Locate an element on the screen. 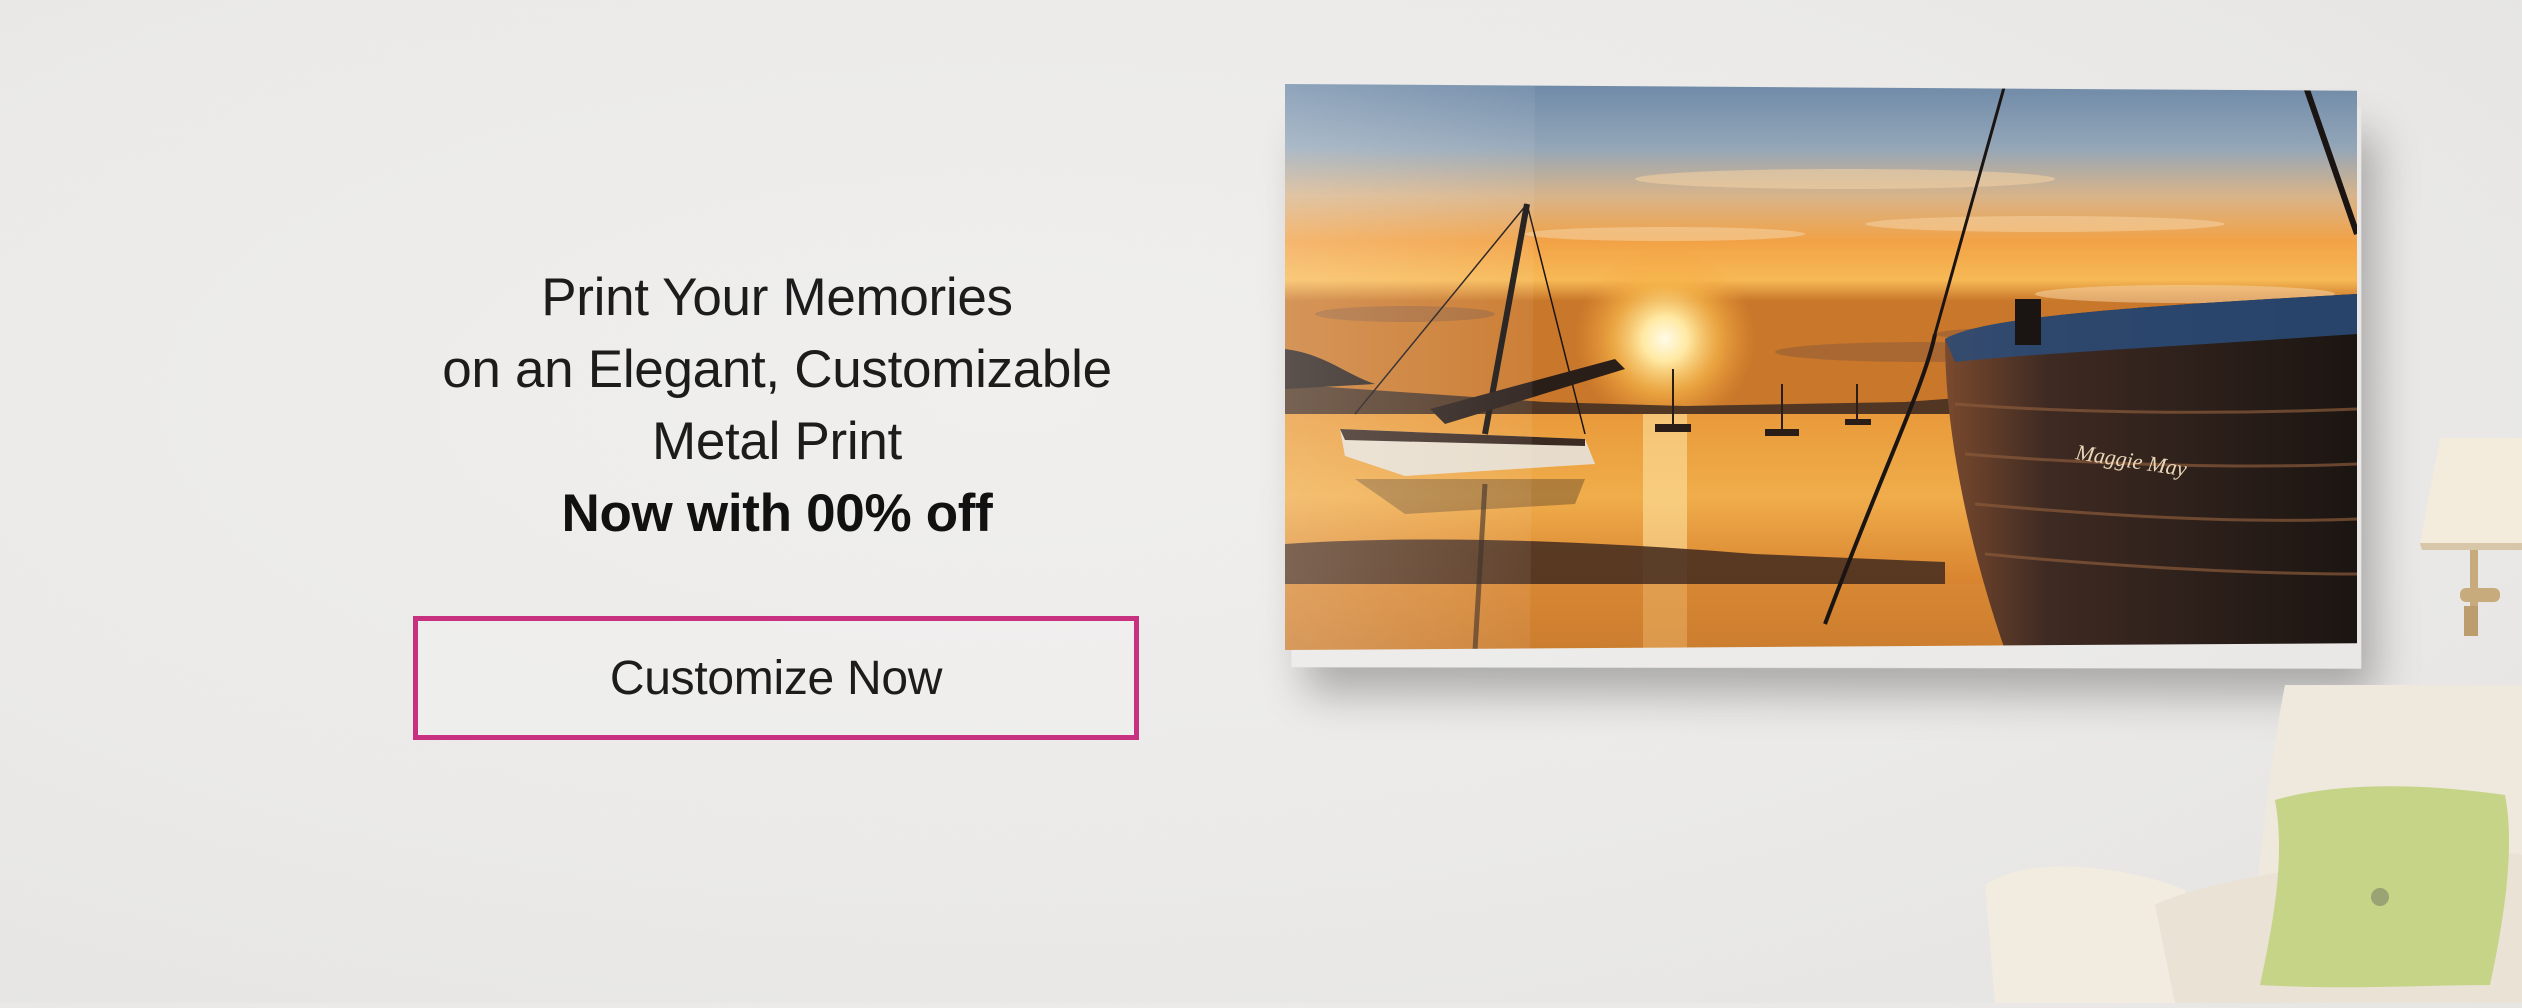 Image resolution: width=2522 pixels, height=1008 pixels. offer-text: Now with 00% off is located at coordinates (777, 513).